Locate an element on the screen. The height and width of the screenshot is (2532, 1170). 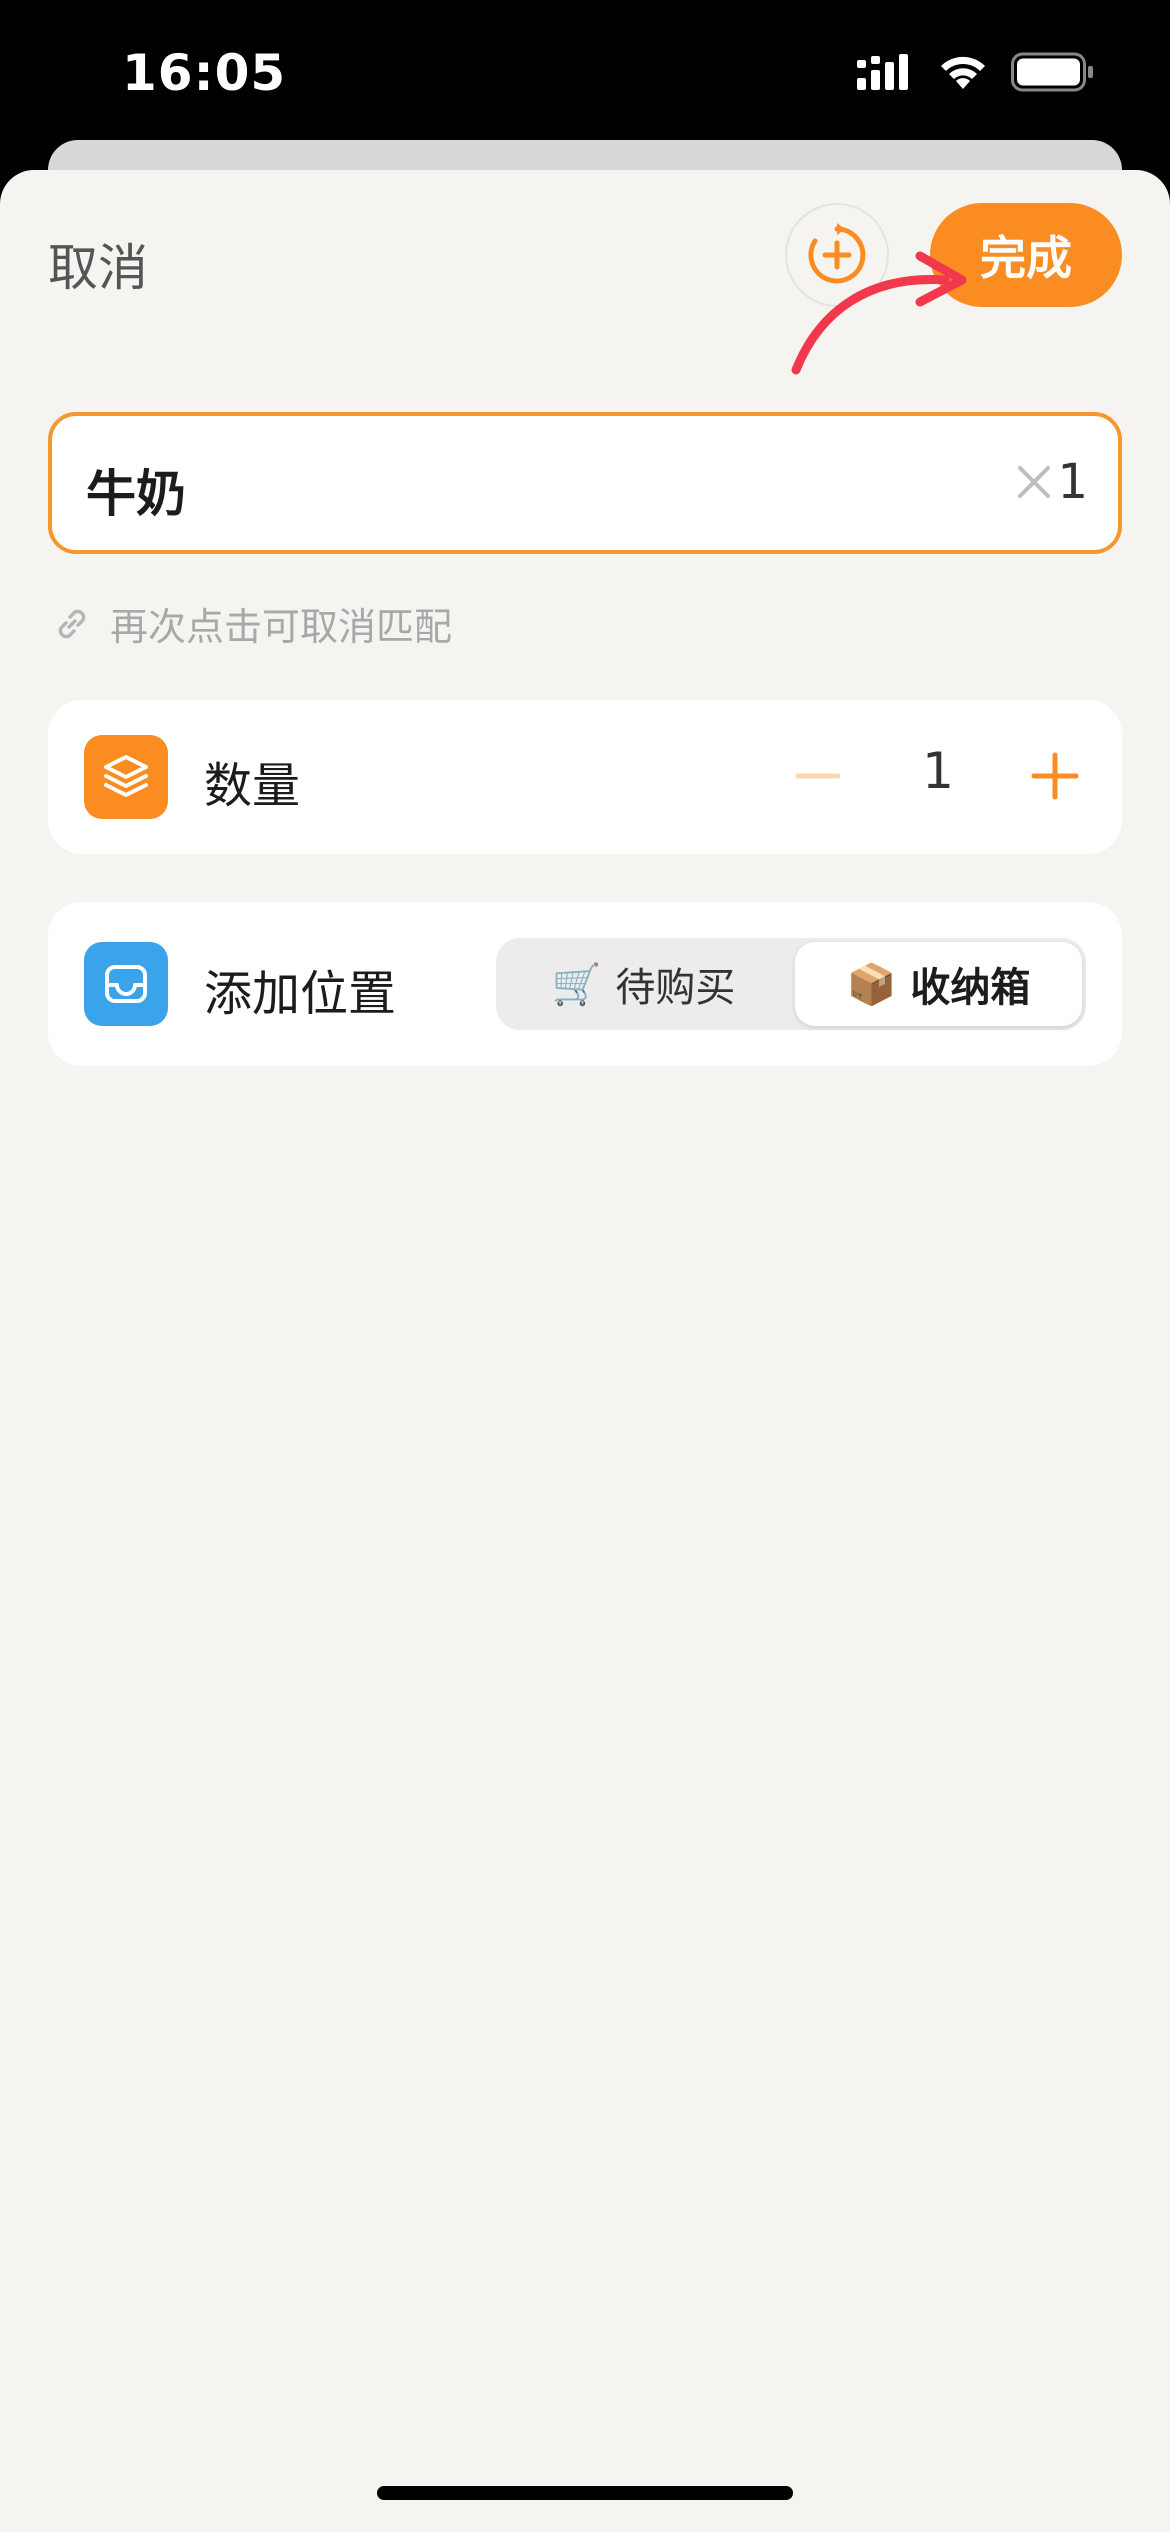
quantity-value: 1 is located at coordinates (938, 771).